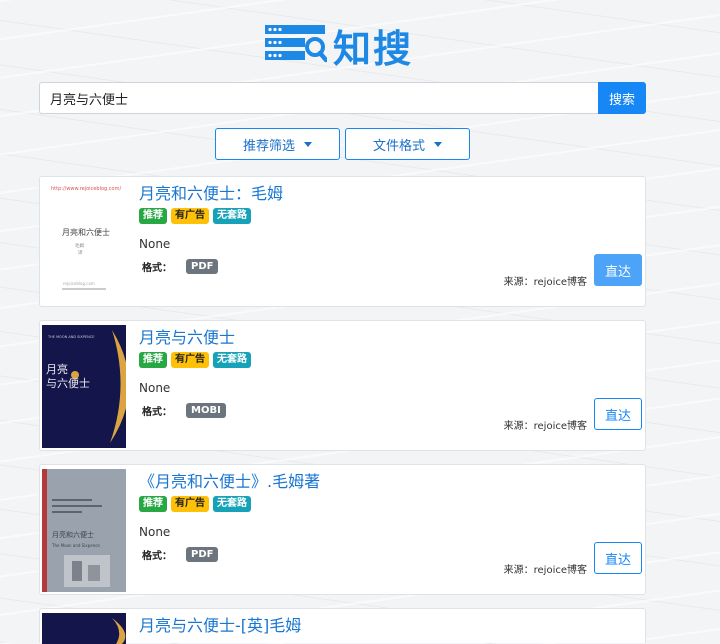  What do you see at coordinates (68, 383) in the screenshot?
I see `cover-title-line2: 与六便士` at bounding box center [68, 383].